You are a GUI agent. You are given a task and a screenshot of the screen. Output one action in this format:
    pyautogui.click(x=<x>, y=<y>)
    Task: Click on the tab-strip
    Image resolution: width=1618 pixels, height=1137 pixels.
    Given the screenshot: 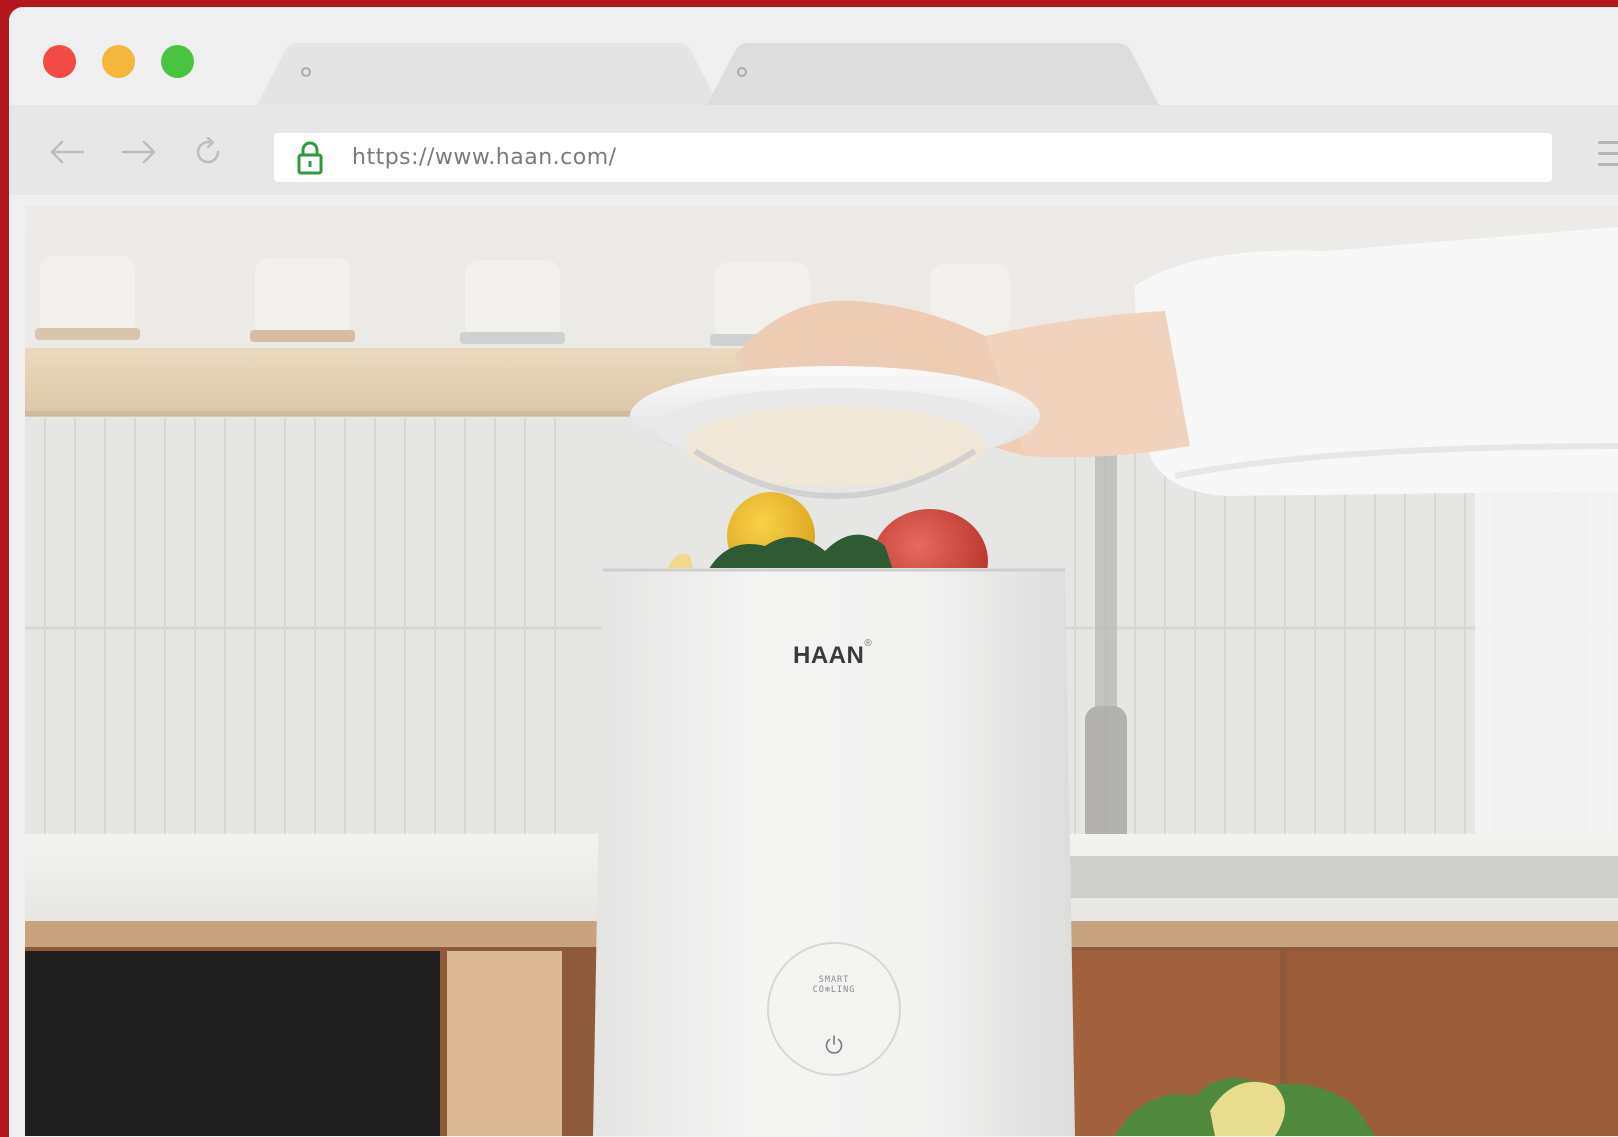 What is the action you would take?
    pyautogui.click(x=813, y=56)
    